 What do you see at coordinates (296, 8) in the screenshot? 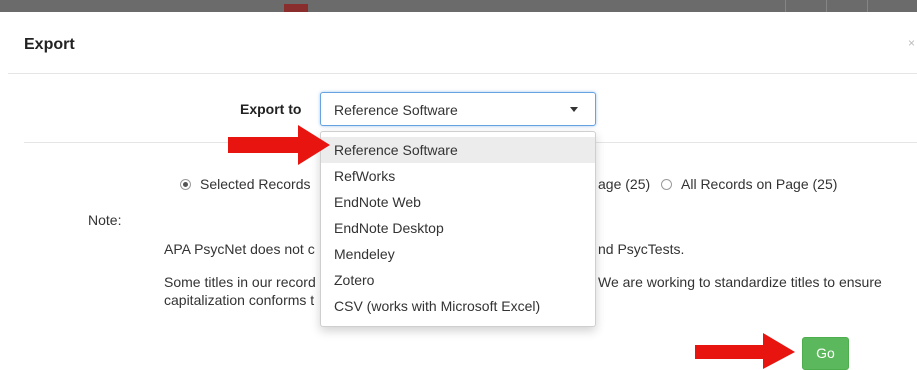
I see `tab-thumbnail` at bounding box center [296, 8].